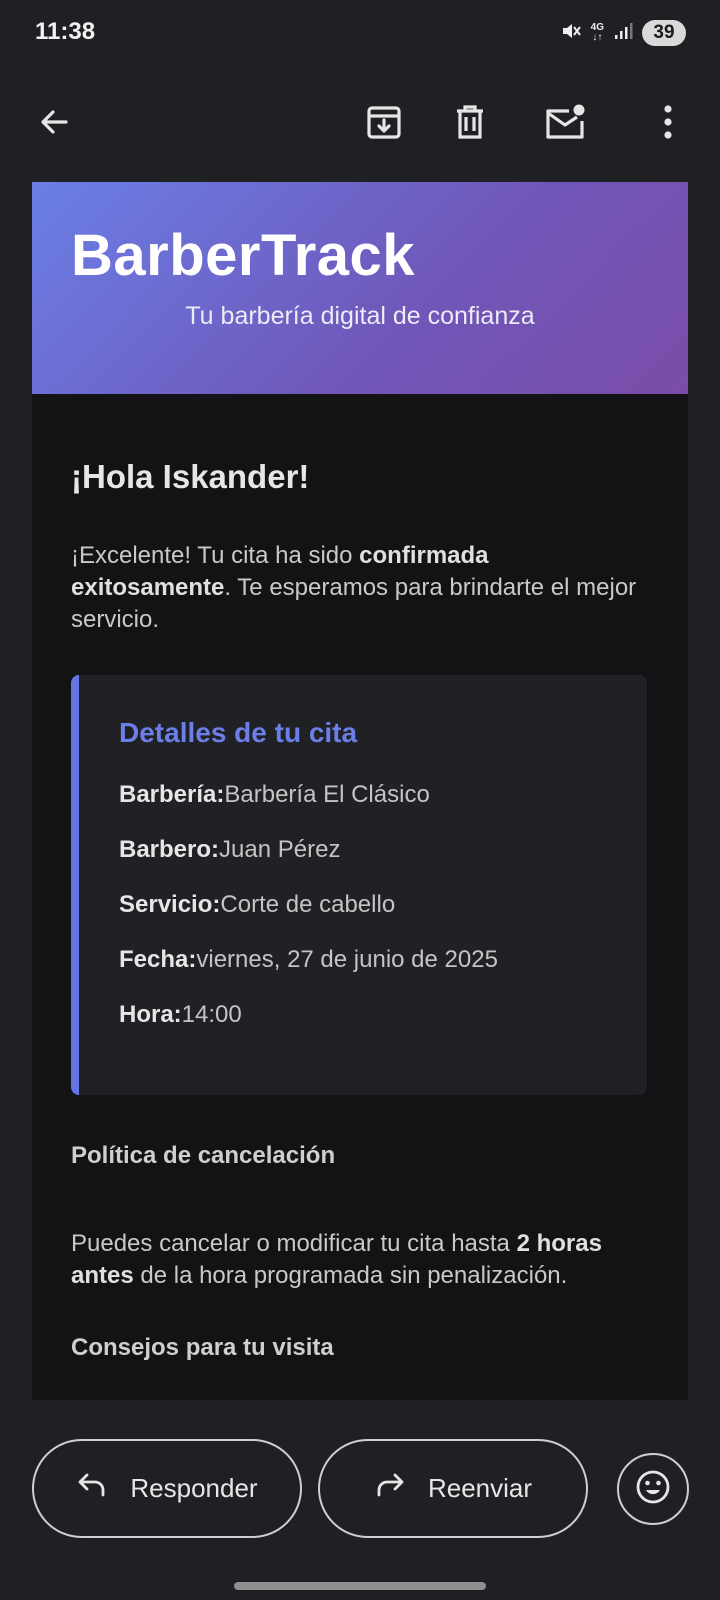  What do you see at coordinates (668, 122) in the screenshot?
I see `more-vert-icon` at bounding box center [668, 122].